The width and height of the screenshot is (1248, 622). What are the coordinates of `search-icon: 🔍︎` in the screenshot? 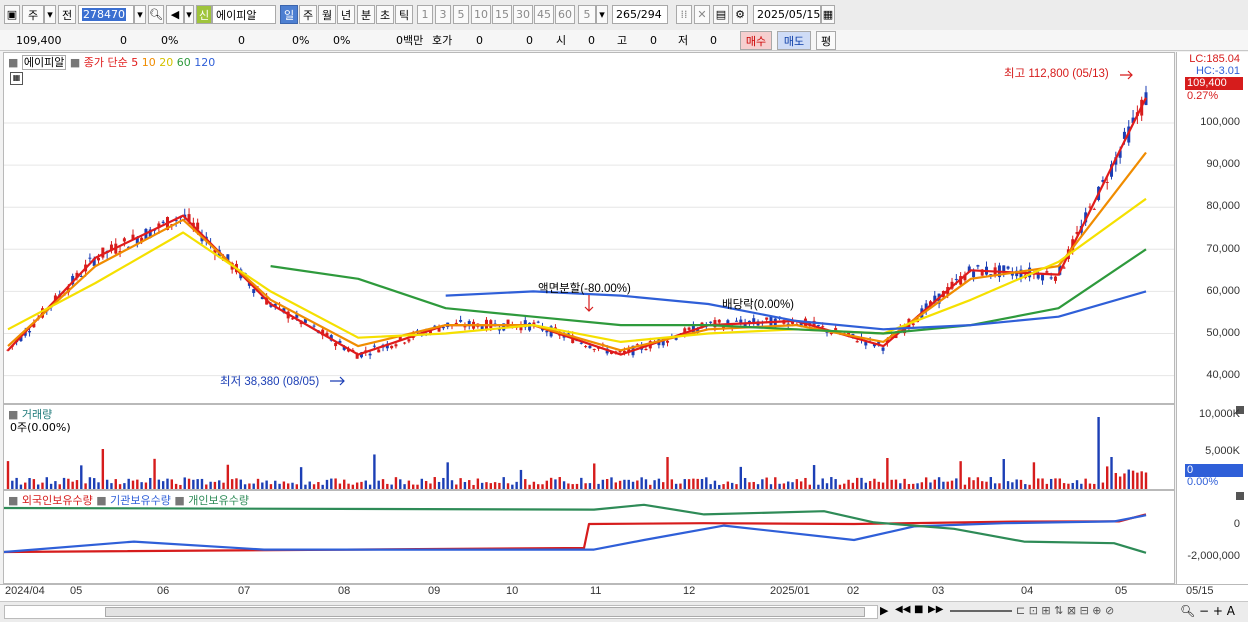 It's located at (156, 14).